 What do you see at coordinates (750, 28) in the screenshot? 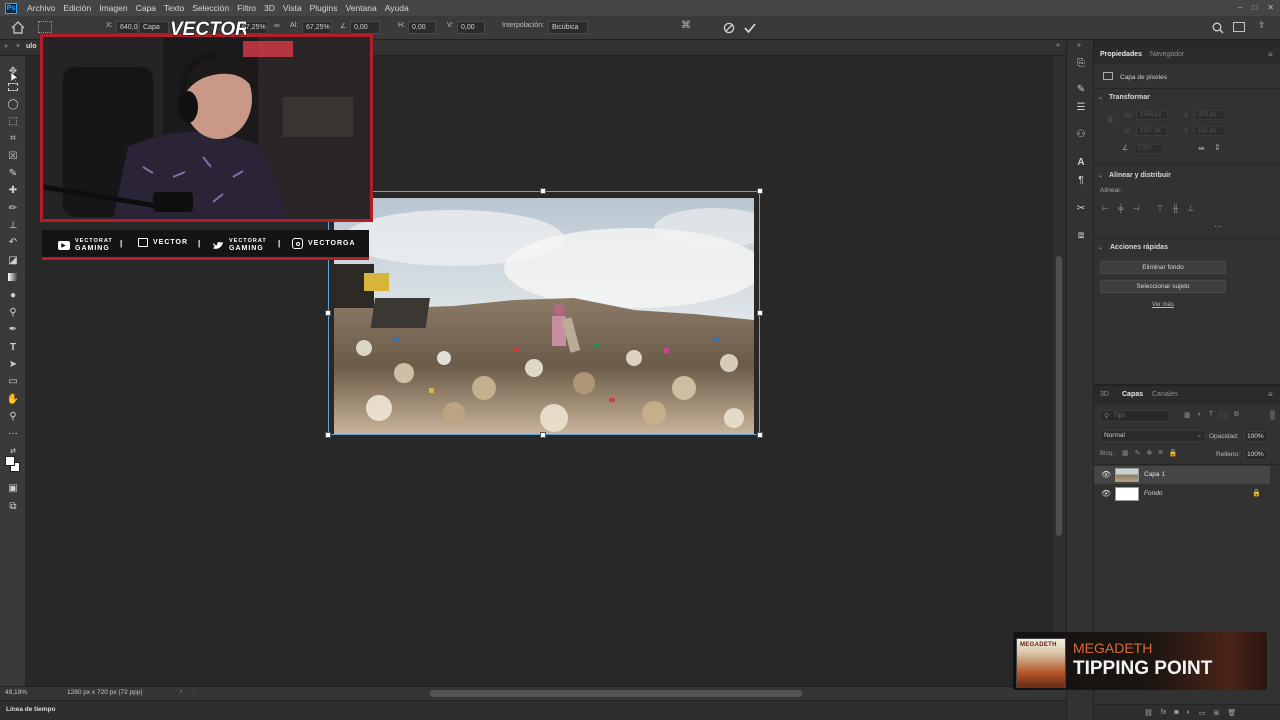
I see `commit-transform-icon` at bounding box center [750, 28].